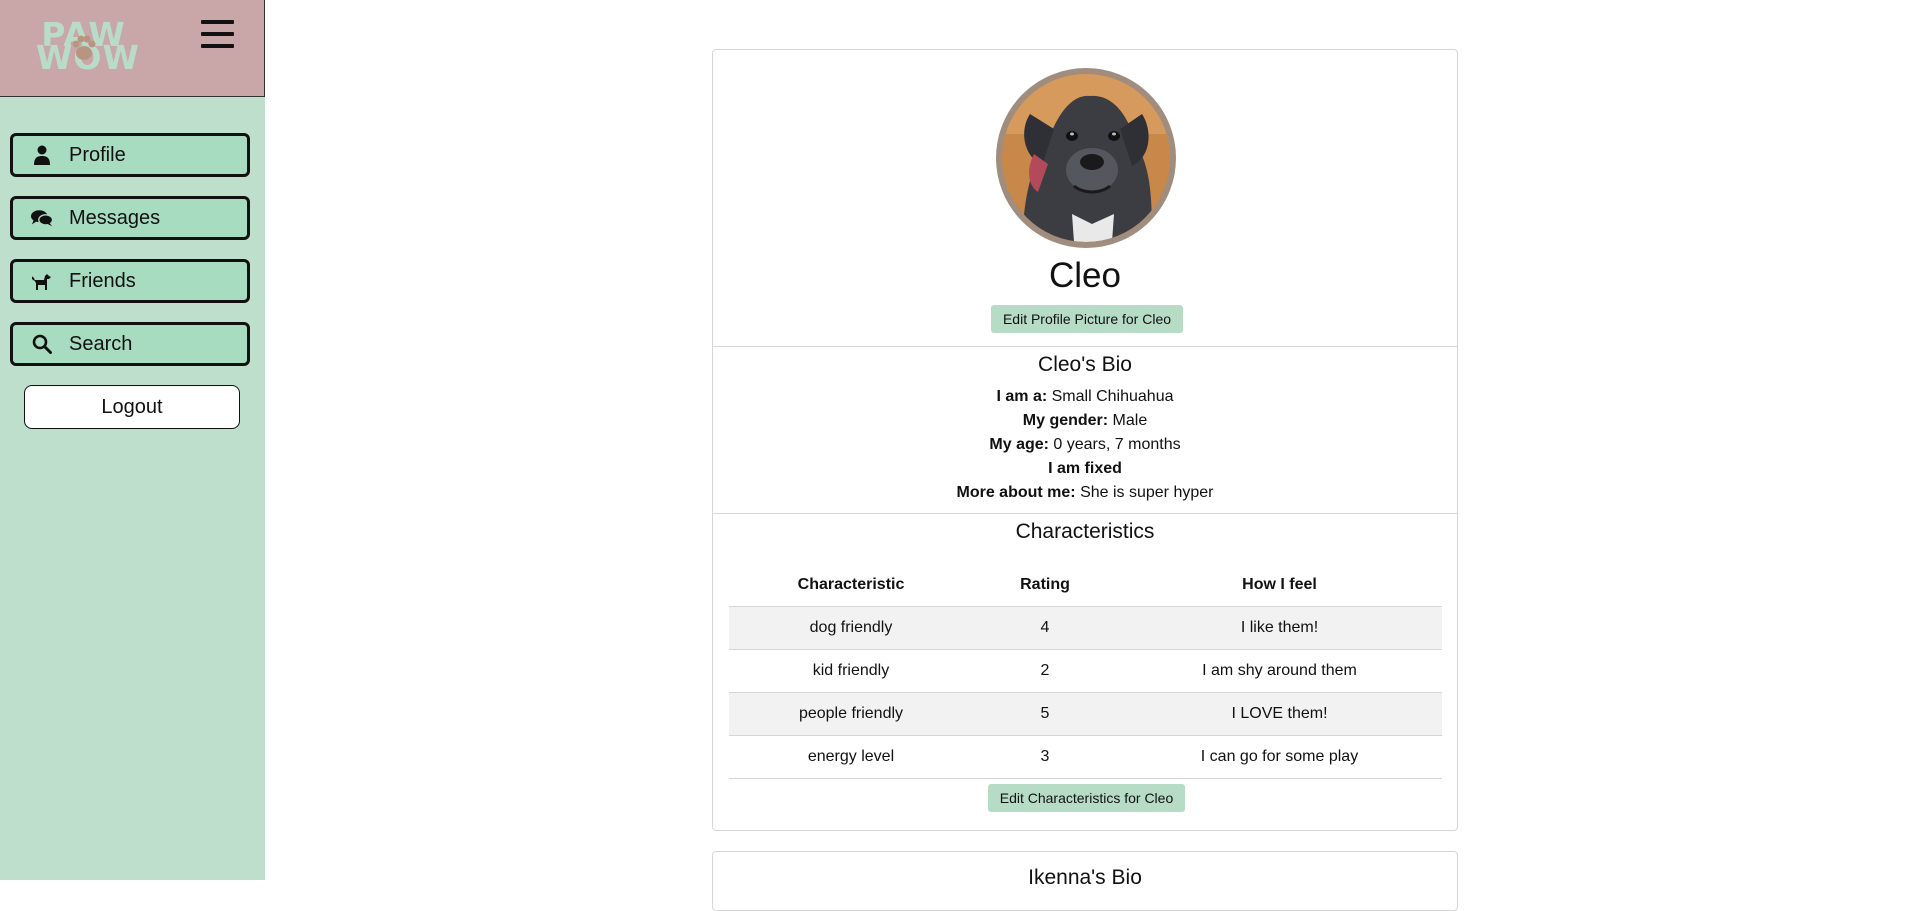 The height and width of the screenshot is (911, 1914). What do you see at coordinates (1045, 671) in the screenshot?
I see `rating-cell: 2` at bounding box center [1045, 671].